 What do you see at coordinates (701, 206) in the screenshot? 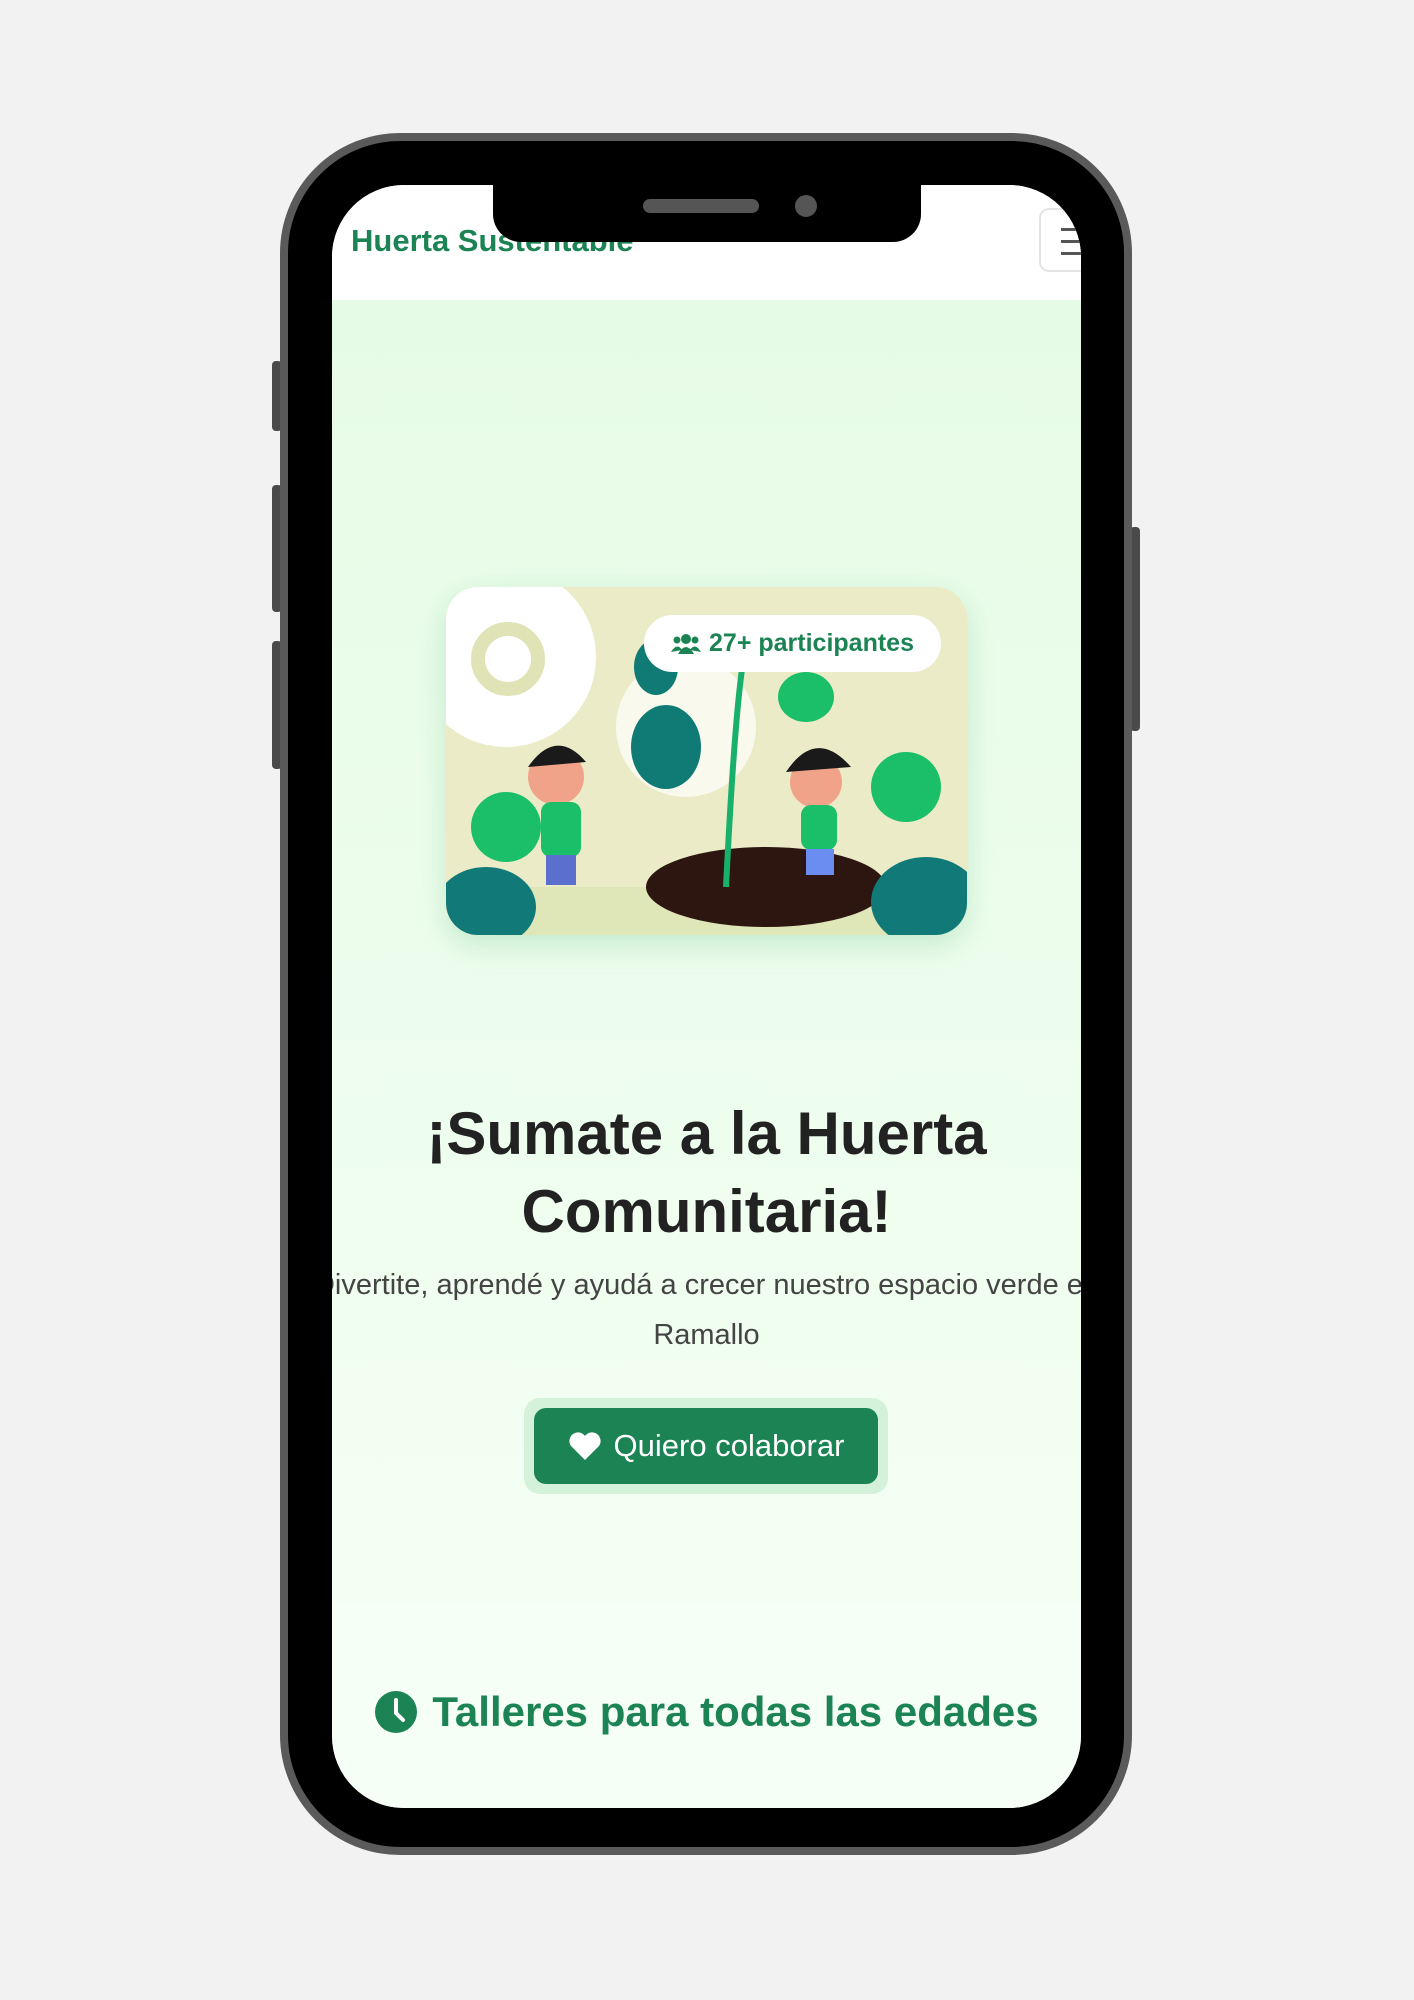
I see `speaker-grille` at bounding box center [701, 206].